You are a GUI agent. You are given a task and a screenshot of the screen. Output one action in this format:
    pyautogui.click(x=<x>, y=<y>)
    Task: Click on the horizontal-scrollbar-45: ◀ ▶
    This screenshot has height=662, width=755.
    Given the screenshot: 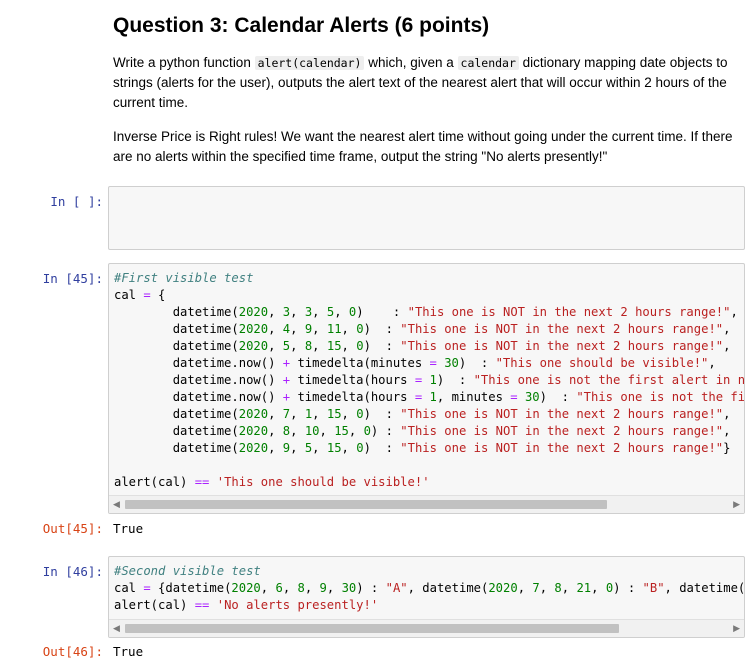 What is the action you would take?
    pyautogui.click(x=426, y=504)
    